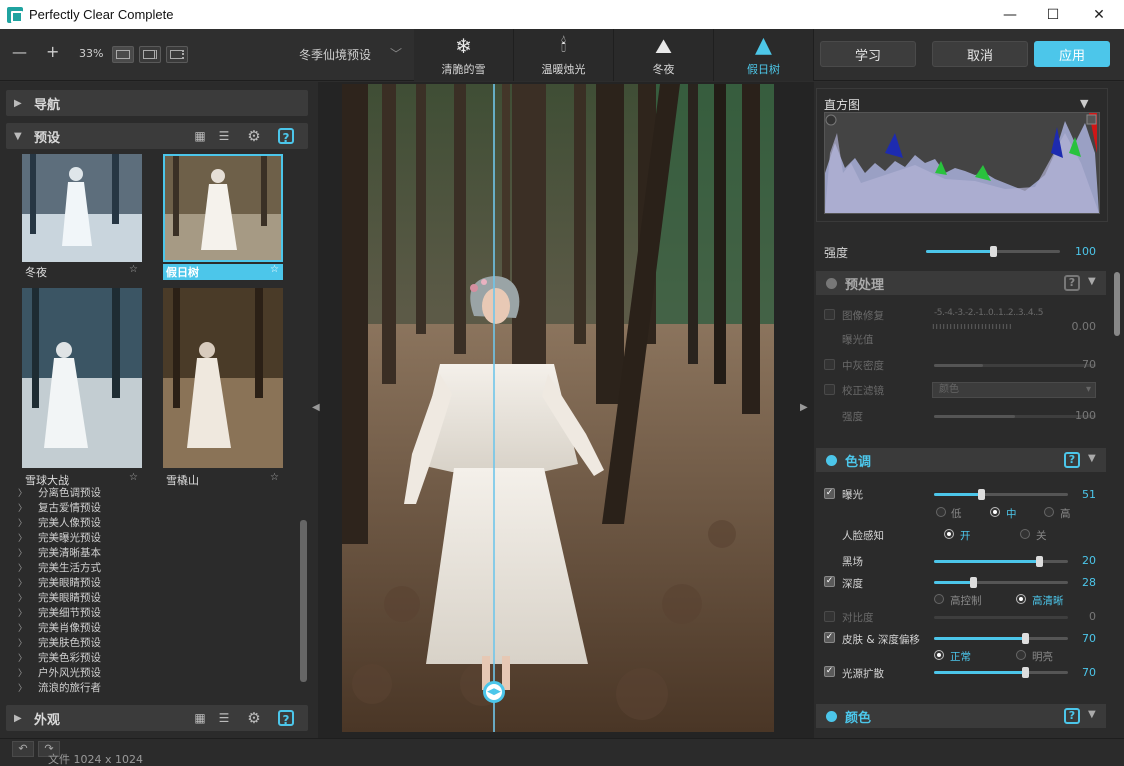  What do you see at coordinates (177, 54) in the screenshot?
I see `split-view-button` at bounding box center [177, 54].